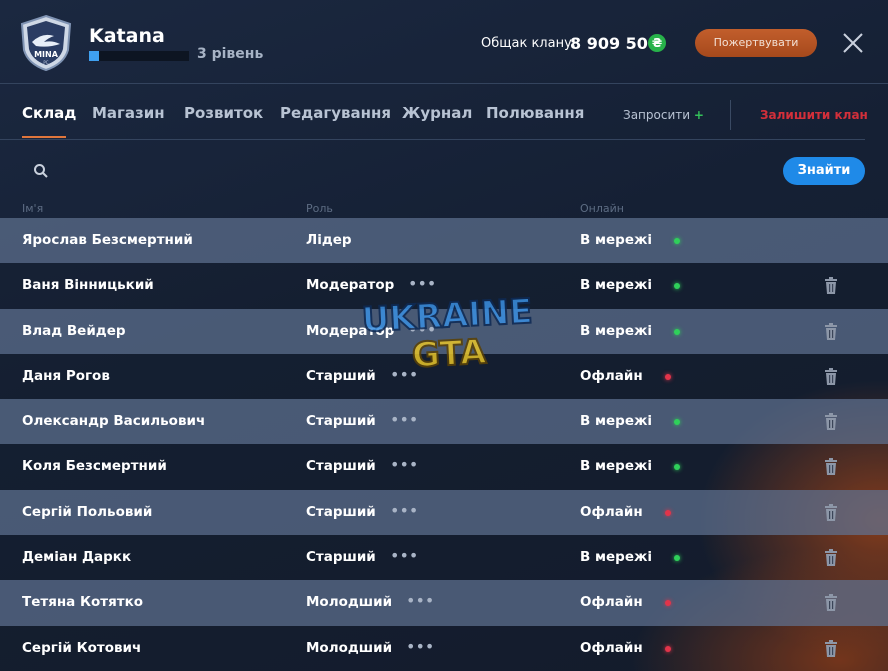  I want to click on balance-label: Общак клану:, so click(529, 43).